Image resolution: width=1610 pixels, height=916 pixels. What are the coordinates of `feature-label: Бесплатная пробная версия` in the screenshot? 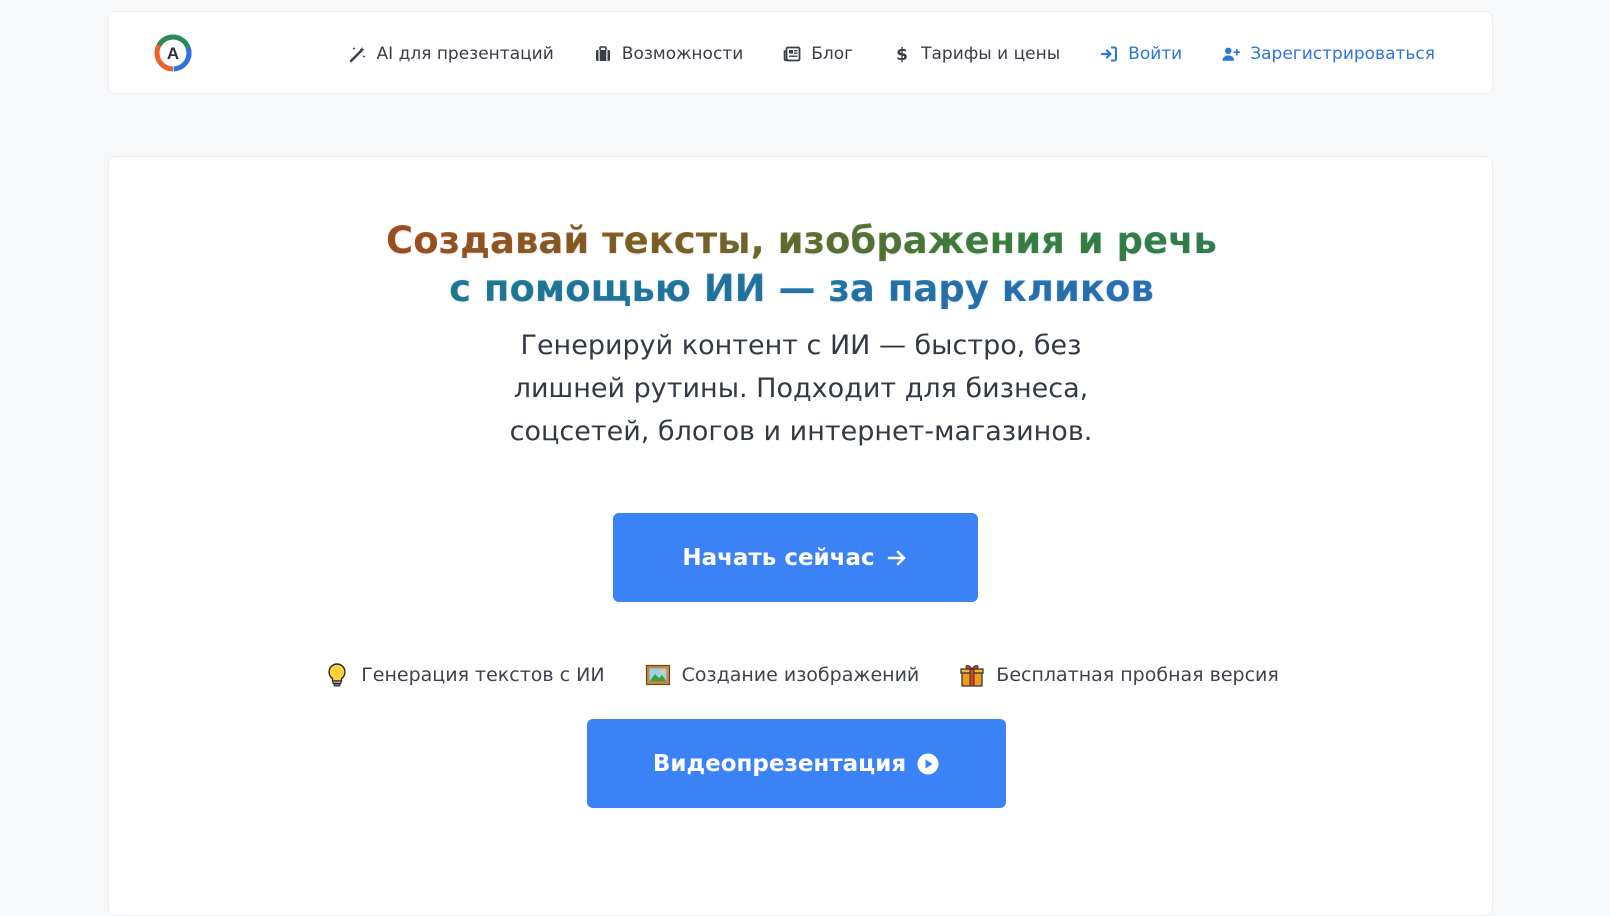 It's located at (1137, 675).